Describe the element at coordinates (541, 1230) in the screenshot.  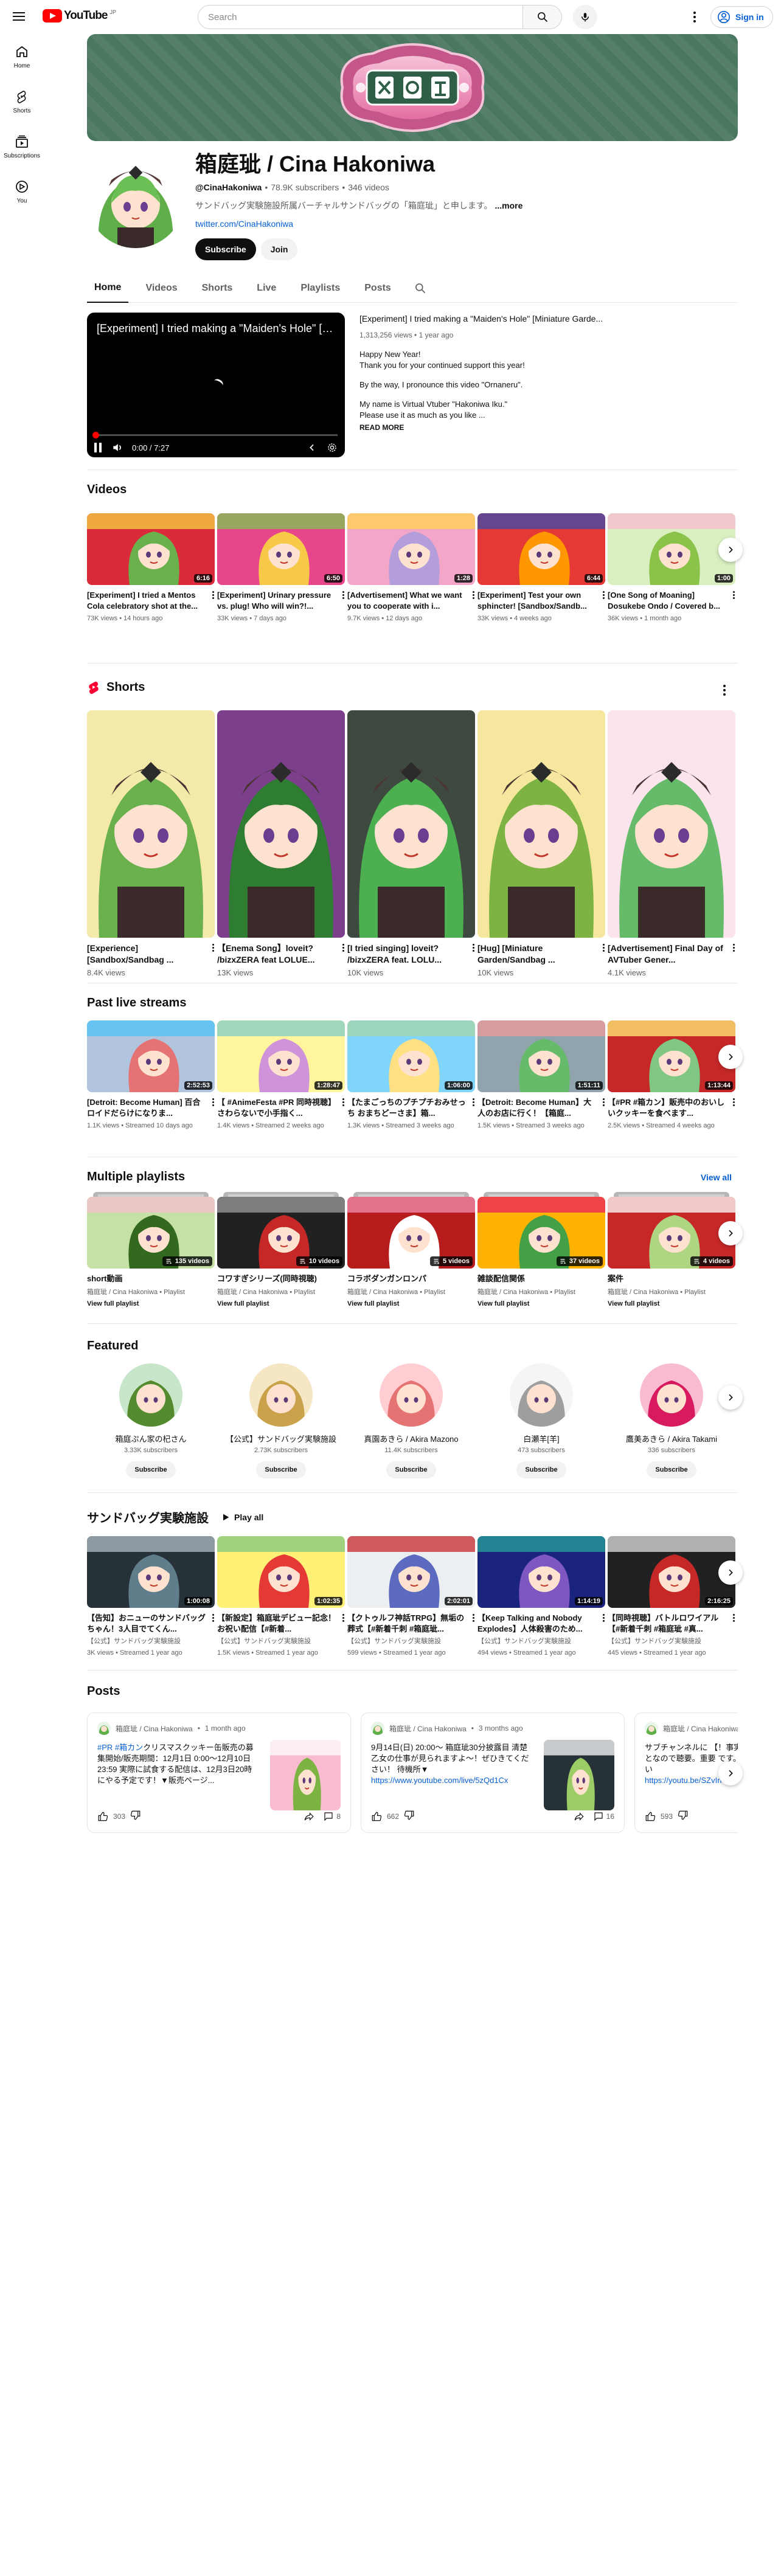
I see `playlist-thumbnail: 37 videos` at that location.